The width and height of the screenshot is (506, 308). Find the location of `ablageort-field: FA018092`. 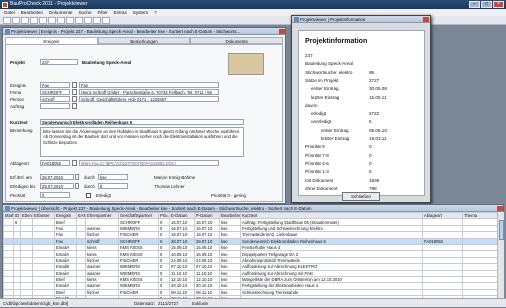

ablageort-field: FA018092 is located at coordinates (55, 163).